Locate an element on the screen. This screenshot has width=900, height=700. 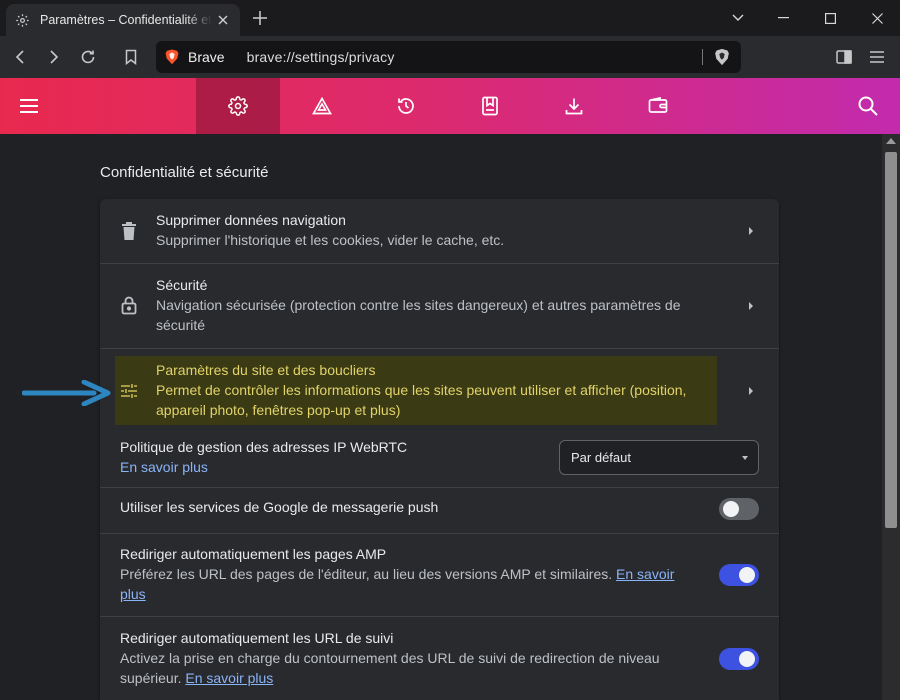
bookmarks-icon is located at coordinates (490, 106).